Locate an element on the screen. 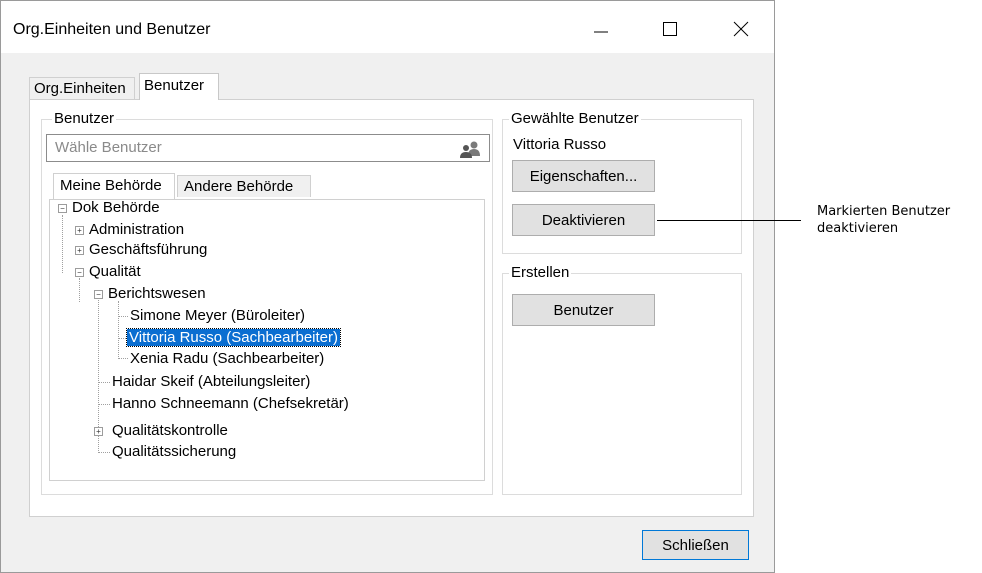 This screenshot has width=982, height=573. tab-meine-behoerde-label: Meine Behörde is located at coordinates (111, 185).